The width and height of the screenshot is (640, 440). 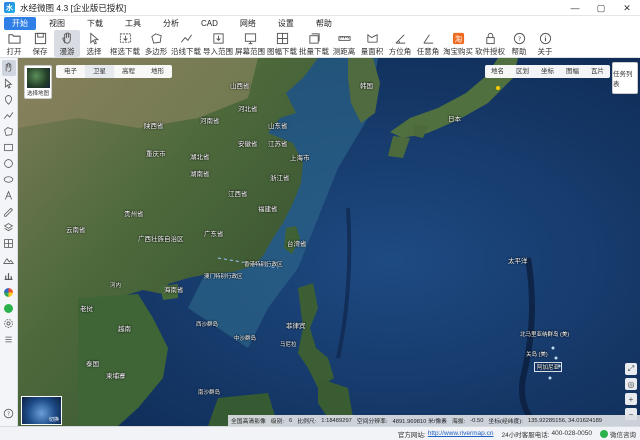 What do you see at coordinates (94, 38) in the screenshot?
I see `cursor-icon` at bounding box center [94, 38].